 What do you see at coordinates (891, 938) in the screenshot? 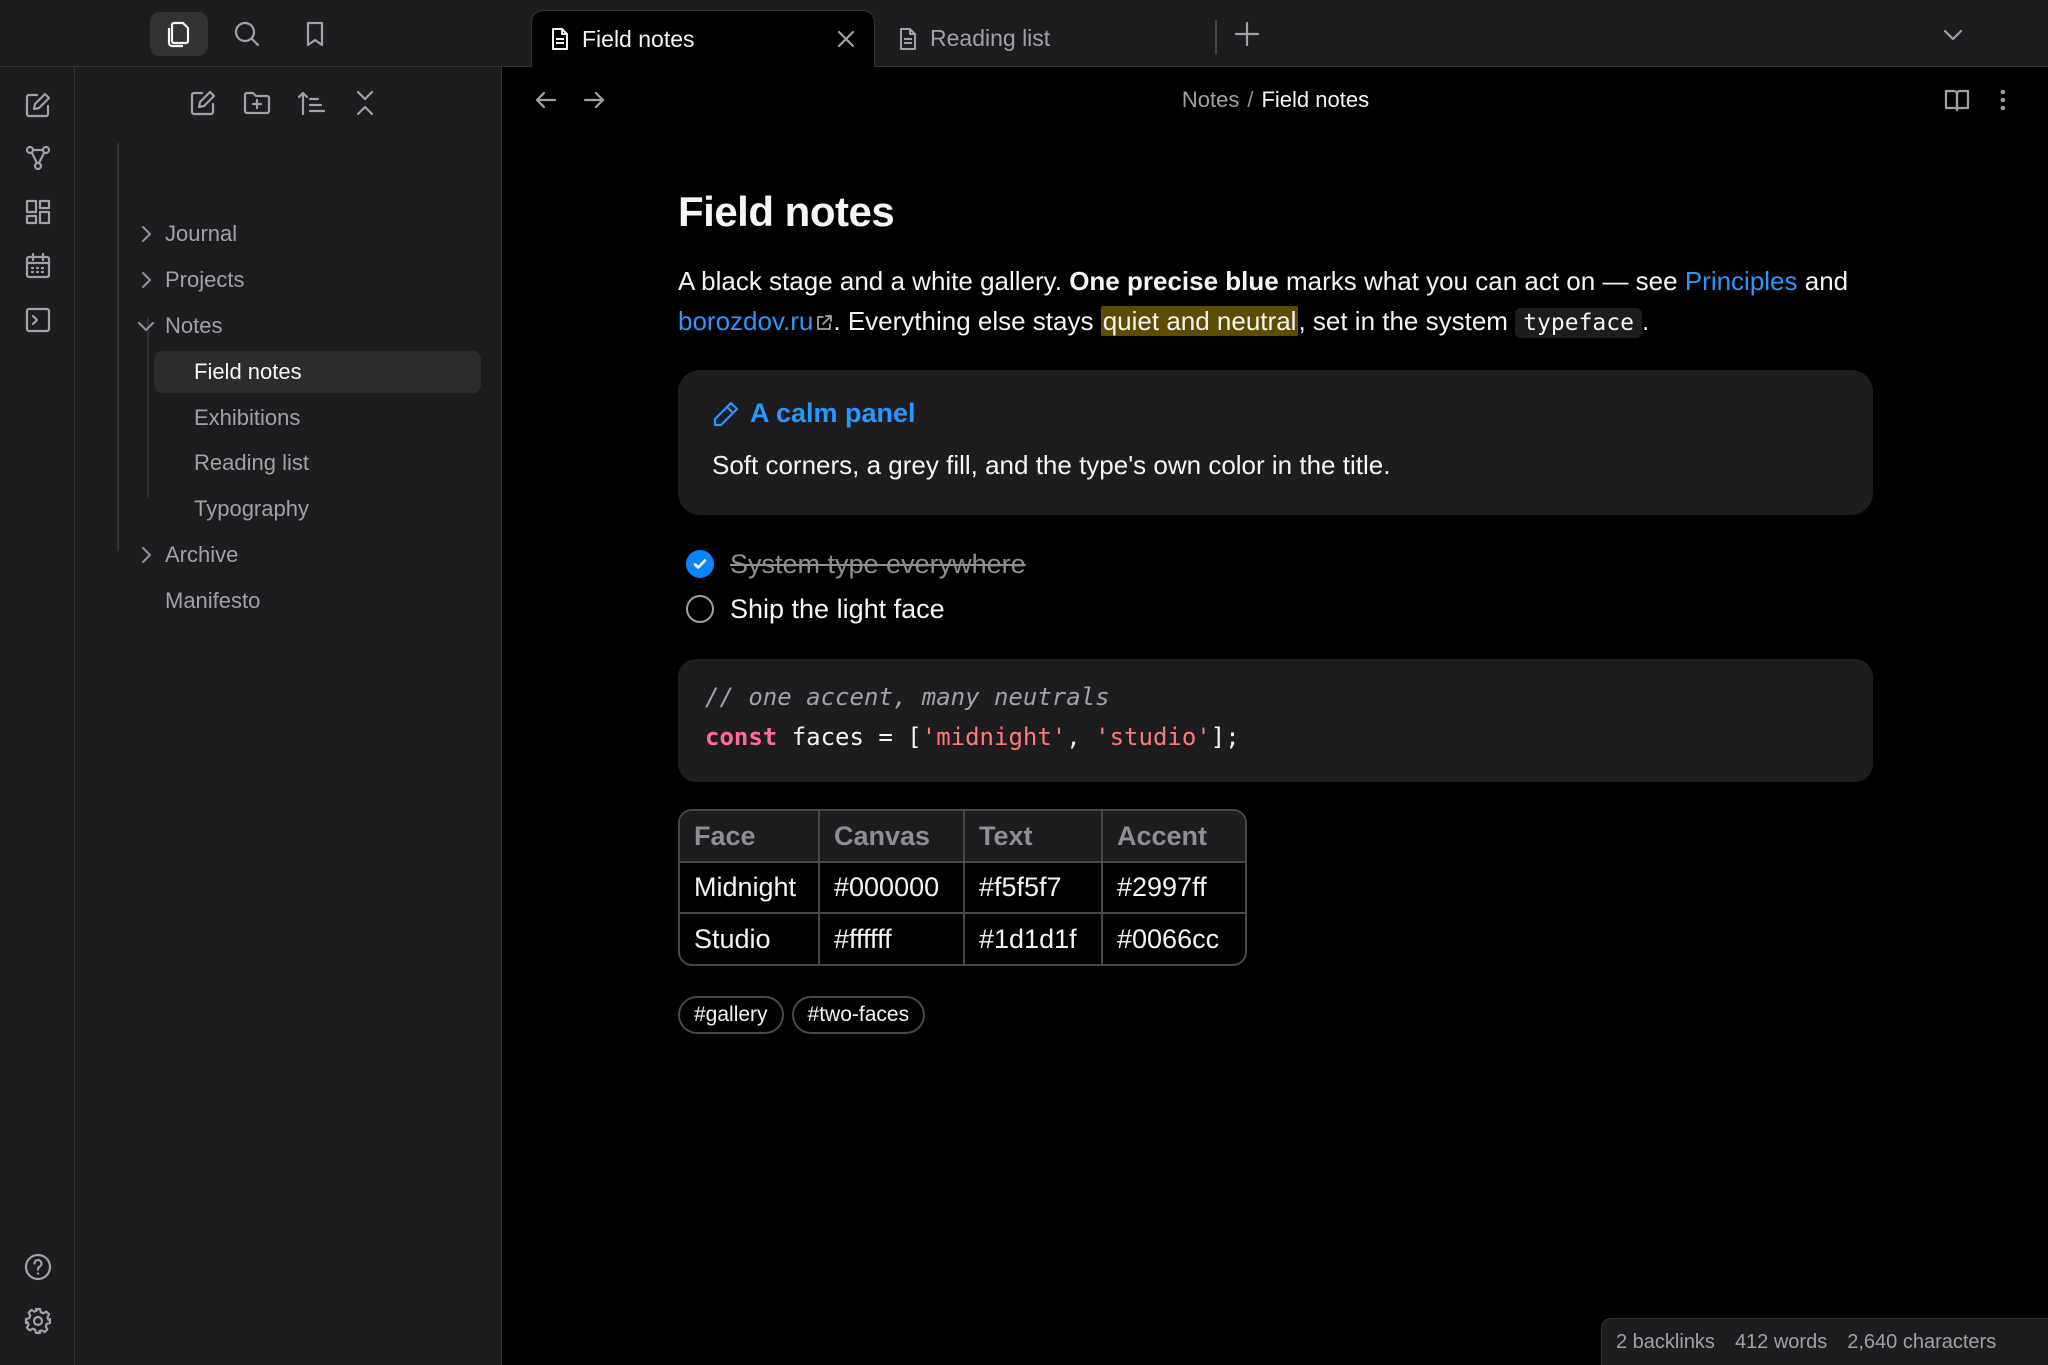
I see `table-cell: #ffffff` at bounding box center [891, 938].